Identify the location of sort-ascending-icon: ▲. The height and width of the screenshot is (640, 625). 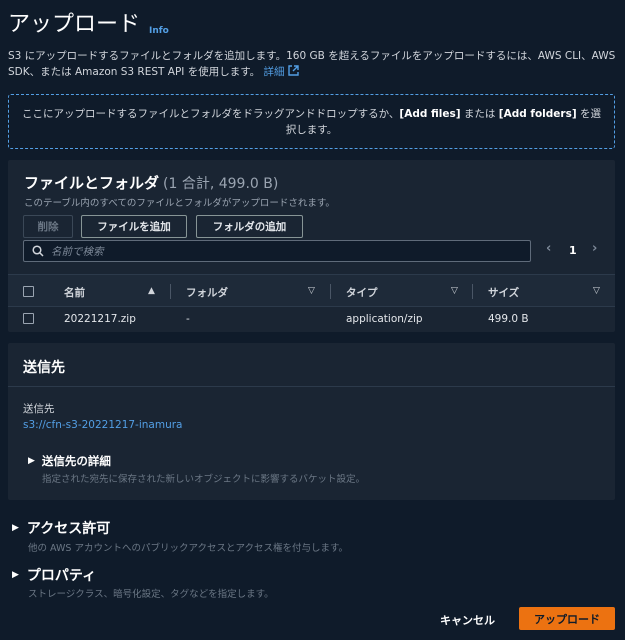
(151, 291).